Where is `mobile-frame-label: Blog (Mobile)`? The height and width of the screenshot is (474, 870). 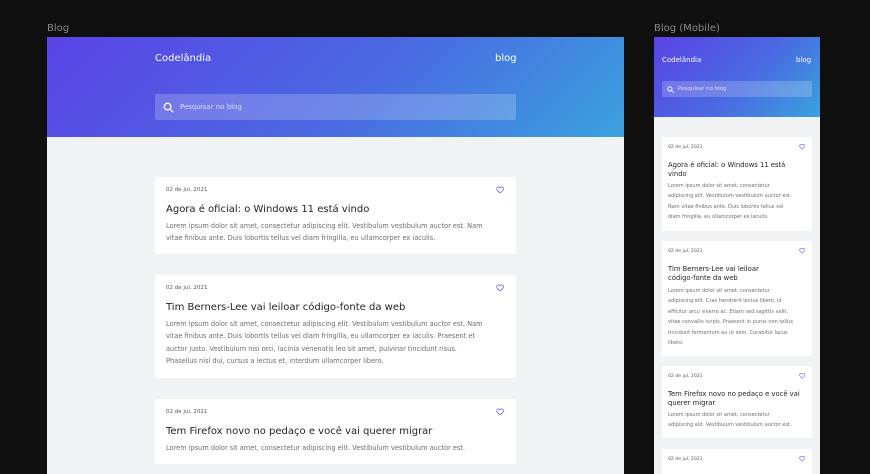
mobile-frame-label: Blog (Mobile) is located at coordinates (687, 28).